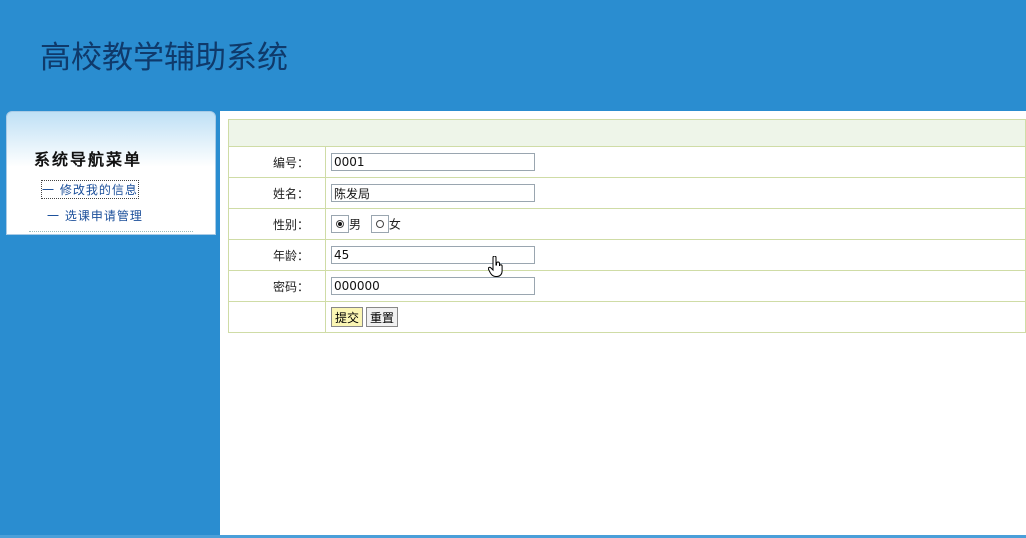 This screenshot has height=538, width=1026. Describe the element at coordinates (95, 215) in the screenshot. I see `nav-item-course-application: 一 选课申请管理` at that location.